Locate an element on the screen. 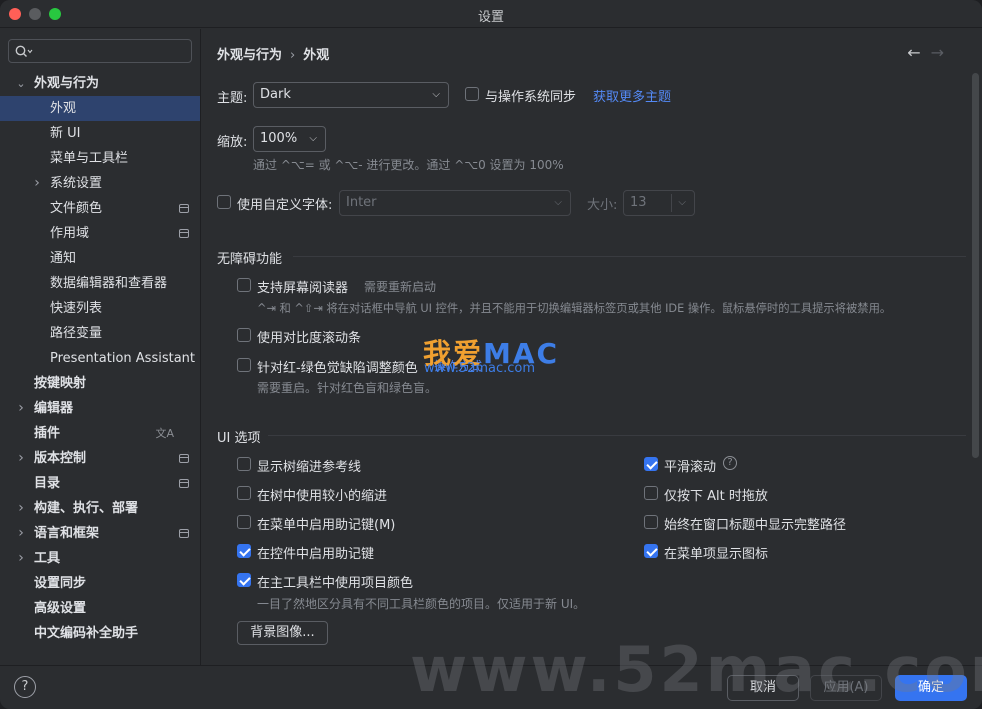 This screenshot has height=709, width=982. breadcrumb-current: 外观 is located at coordinates (316, 55).